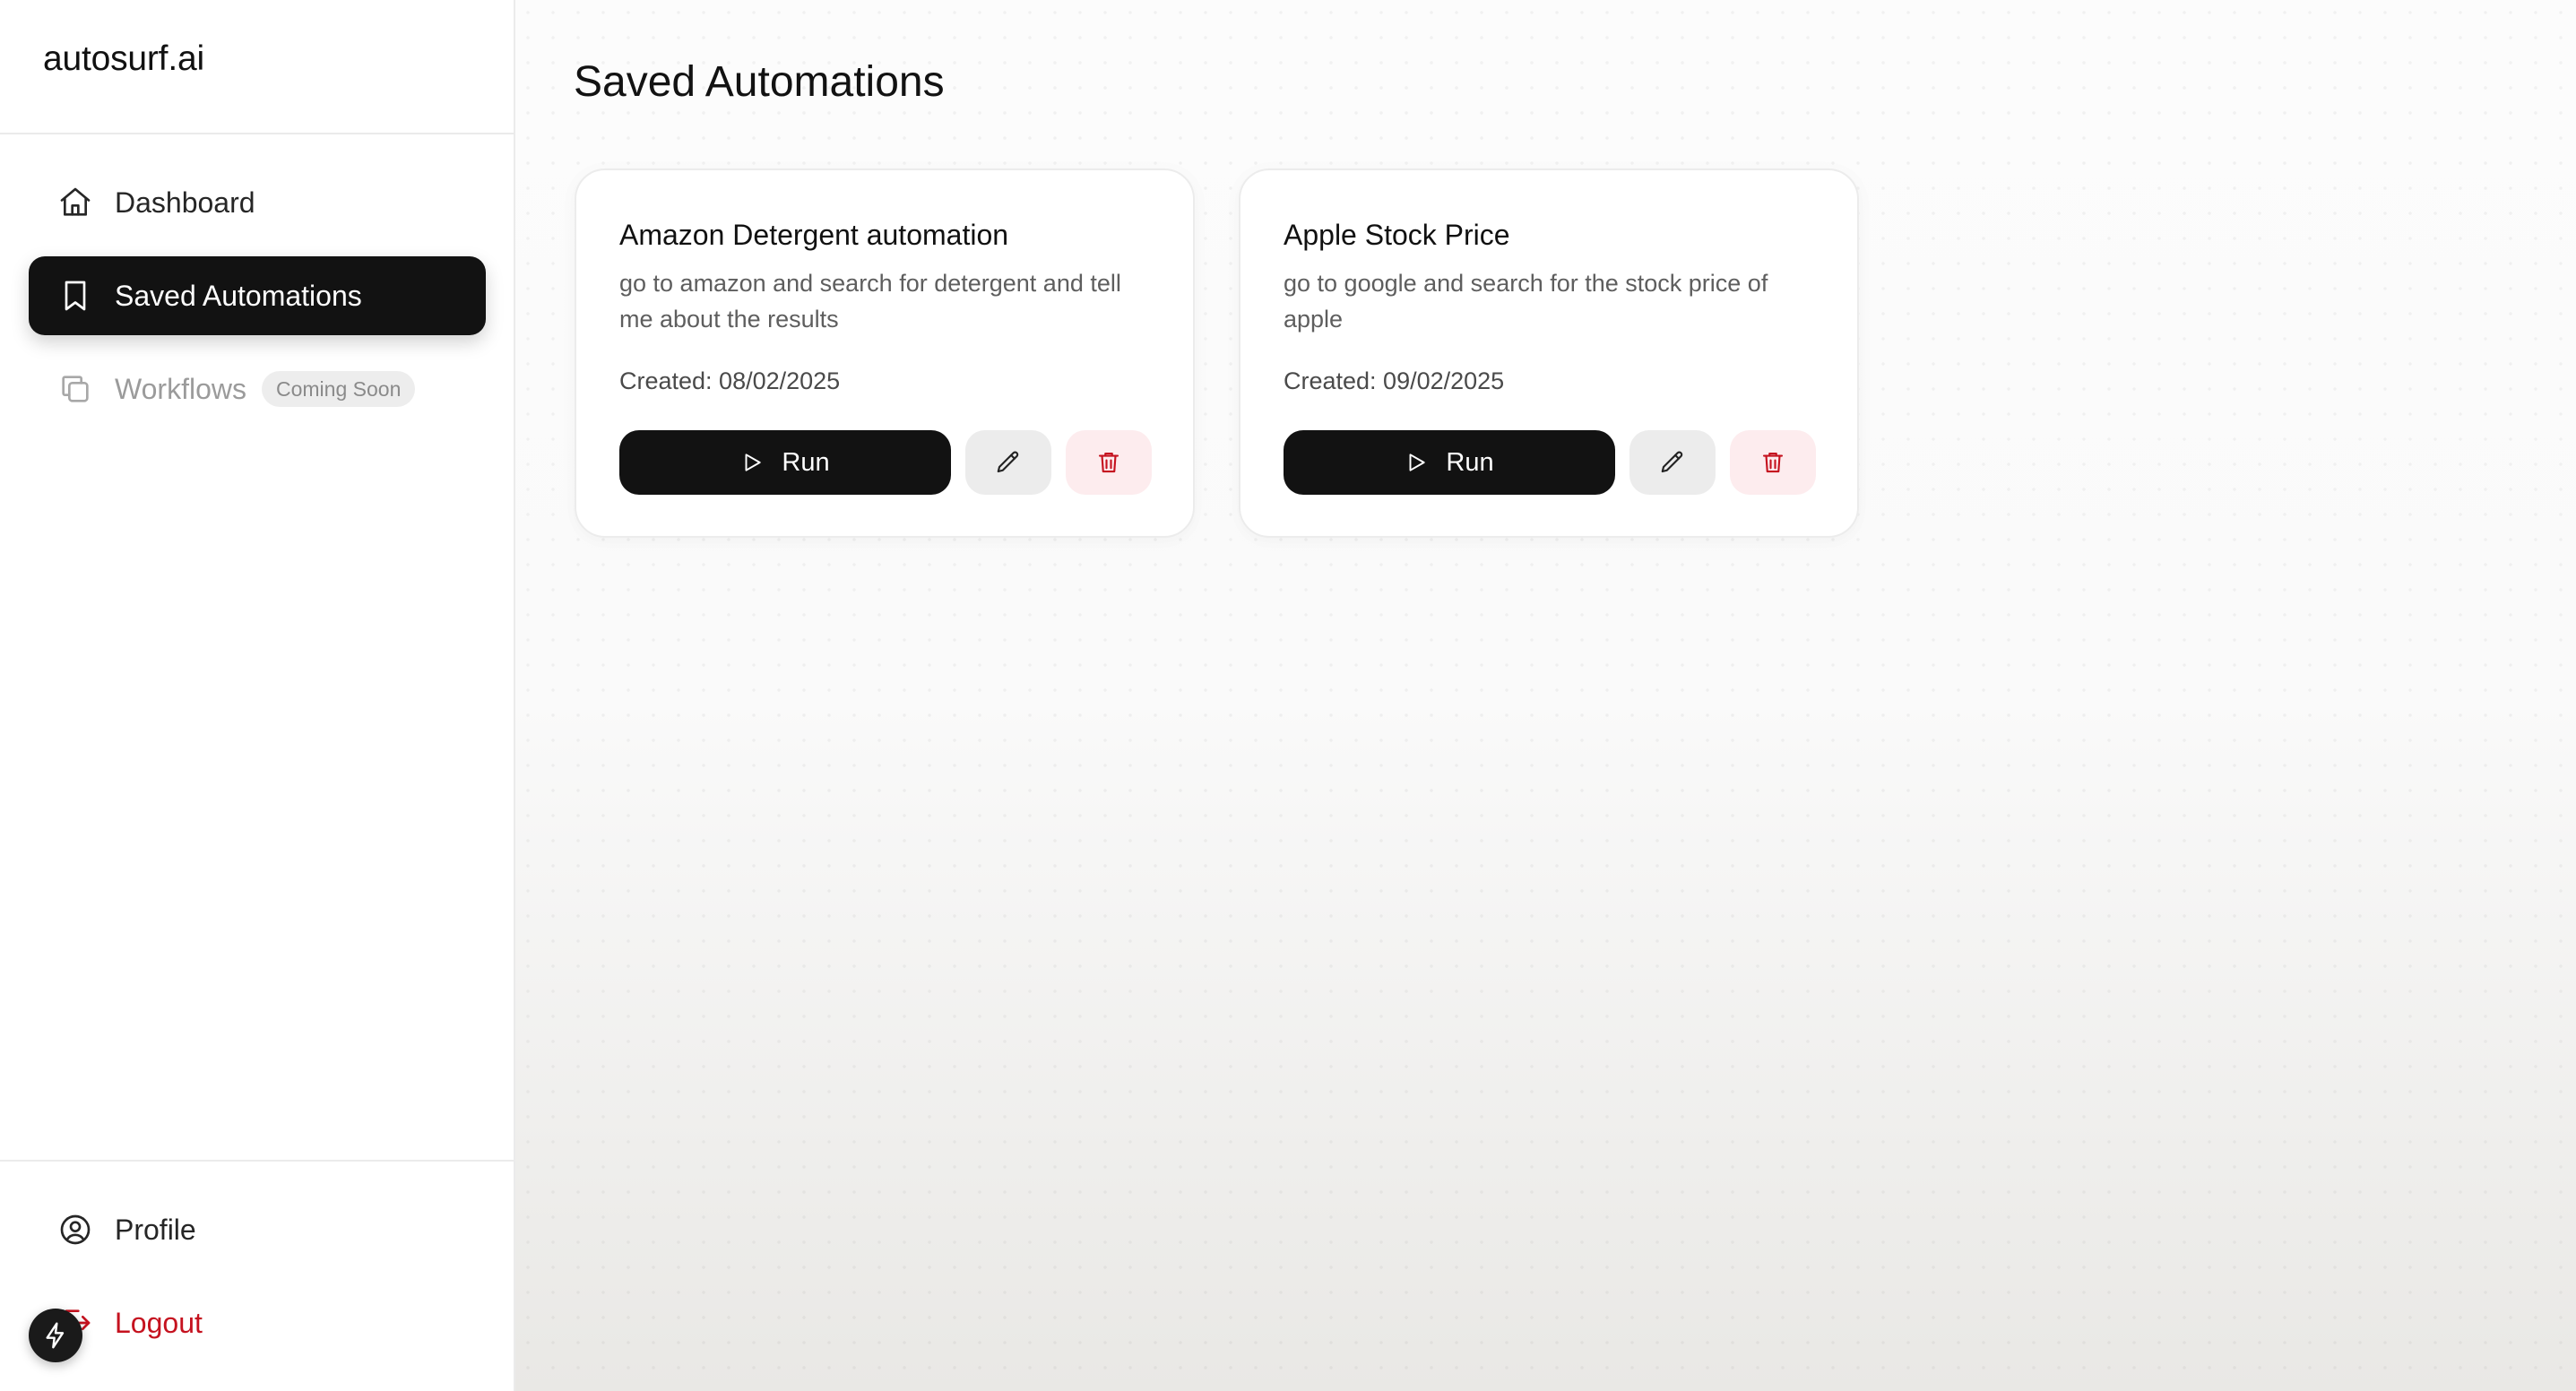 This screenshot has height=1391, width=2576. I want to click on page-title: Saved Automations, so click(759, 82).